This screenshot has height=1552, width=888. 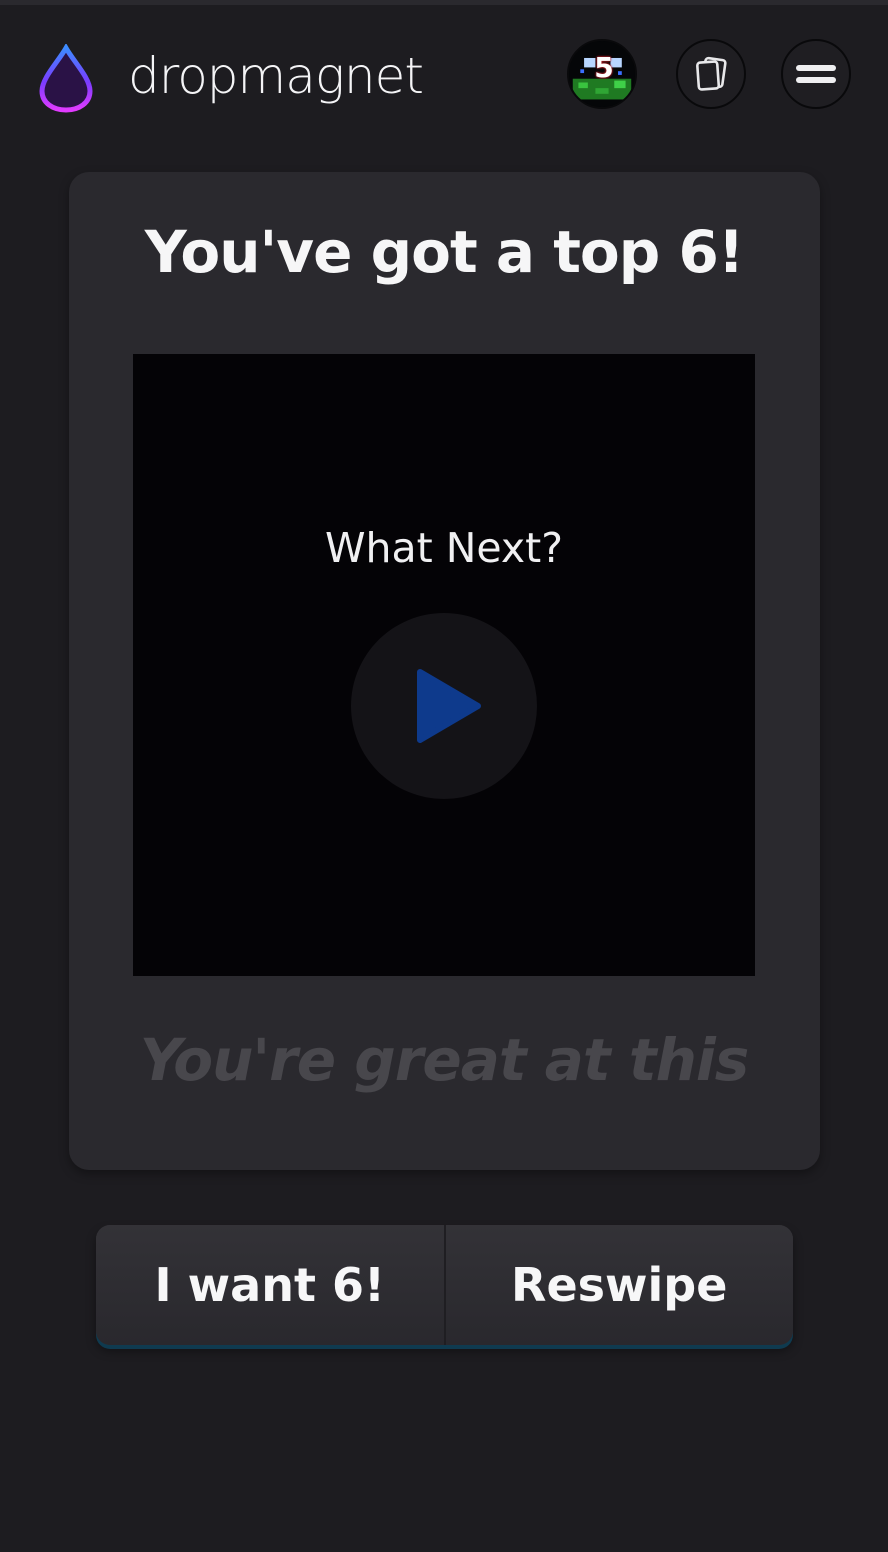 I want to click on menu-button, so click(x=816, y=74).